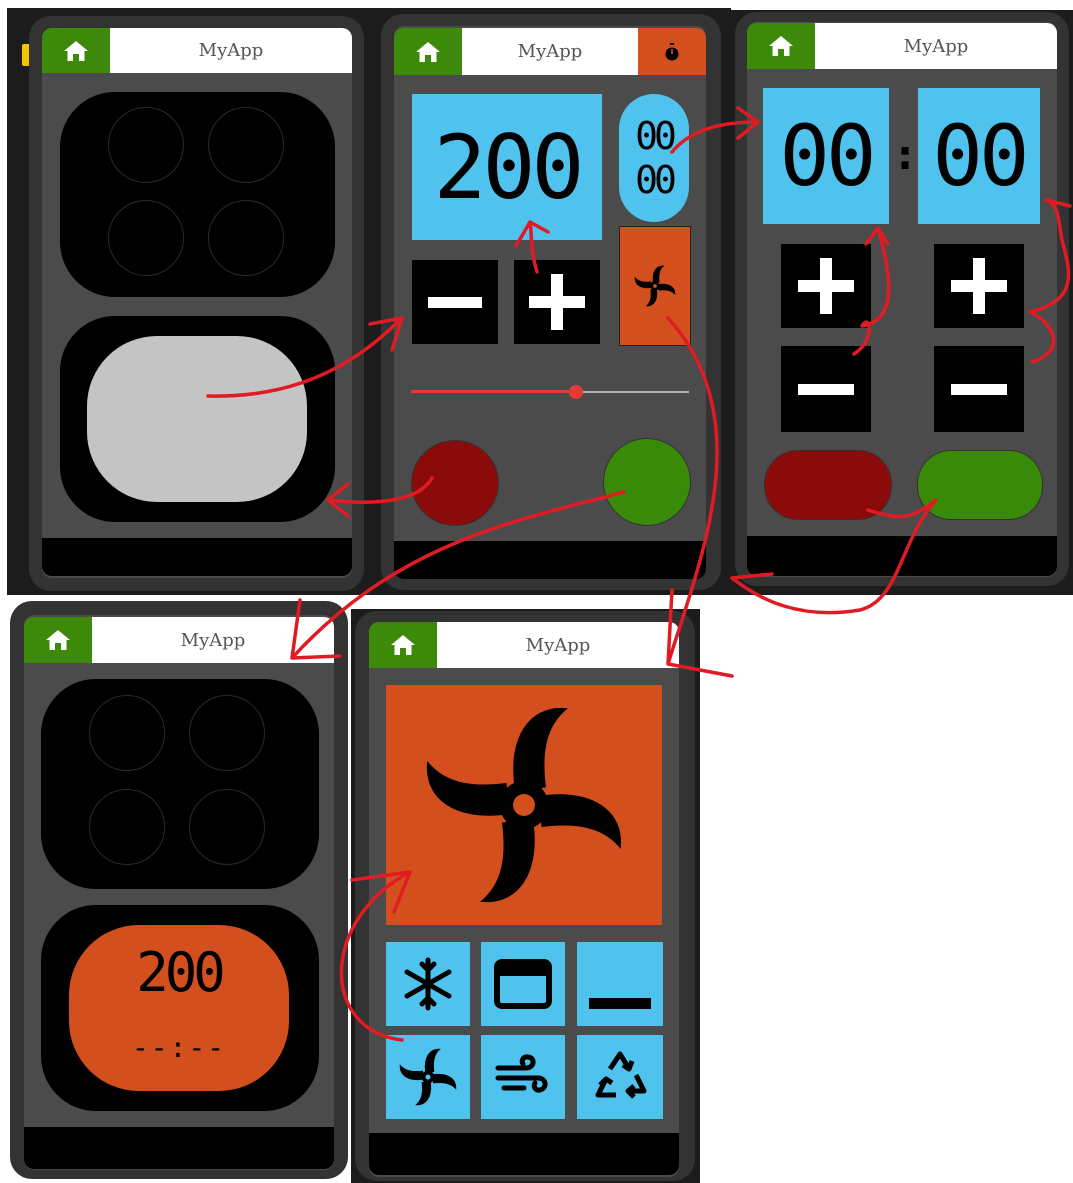 This screenshot has height=1183, width=1073. I want to click on arrow-minutes-plus-to-display, so click(1050, 281).